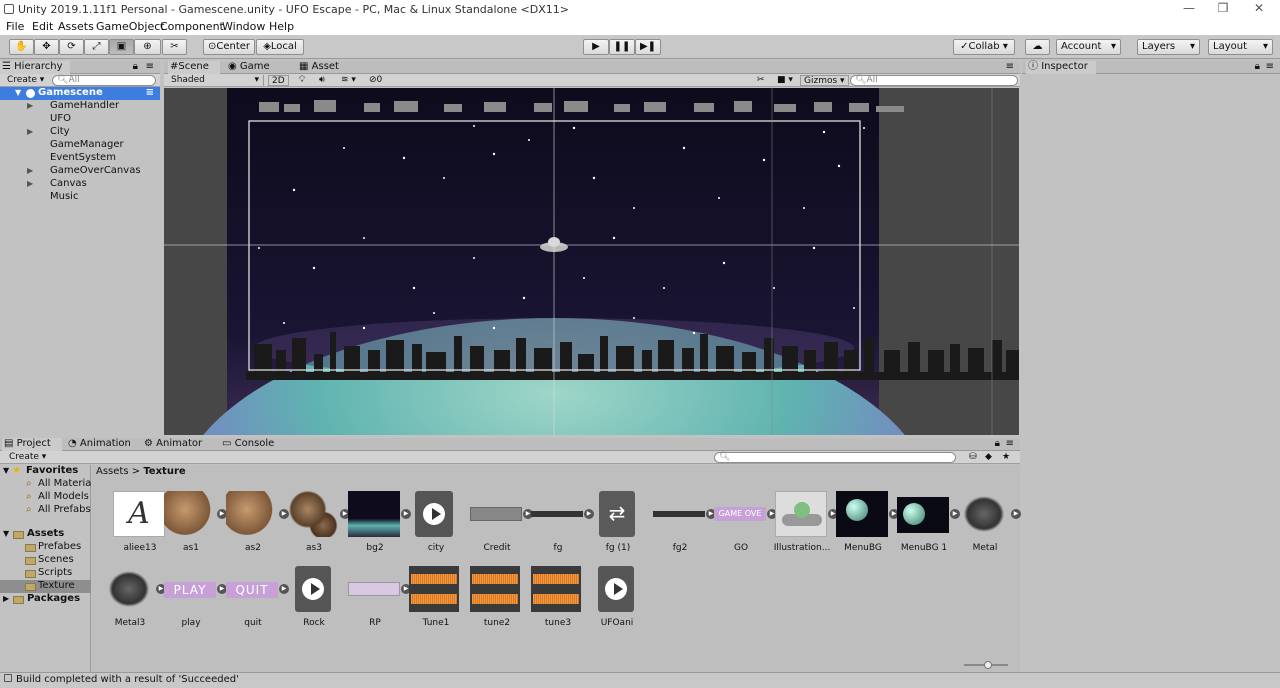 The image size is (1280, 688). What do you see at coordinates (243, 26) in the screenshot?
I see `menu-window: Window` at bounding box center [243, 26].